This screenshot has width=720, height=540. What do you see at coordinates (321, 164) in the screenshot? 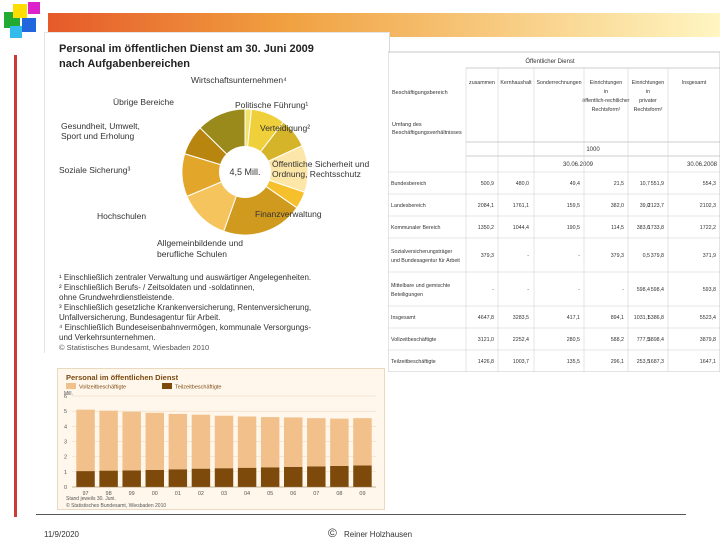
I see `pie-label-oeffsich-1: Öffentliche Sicherheit und` at bounding box center [321, 164].